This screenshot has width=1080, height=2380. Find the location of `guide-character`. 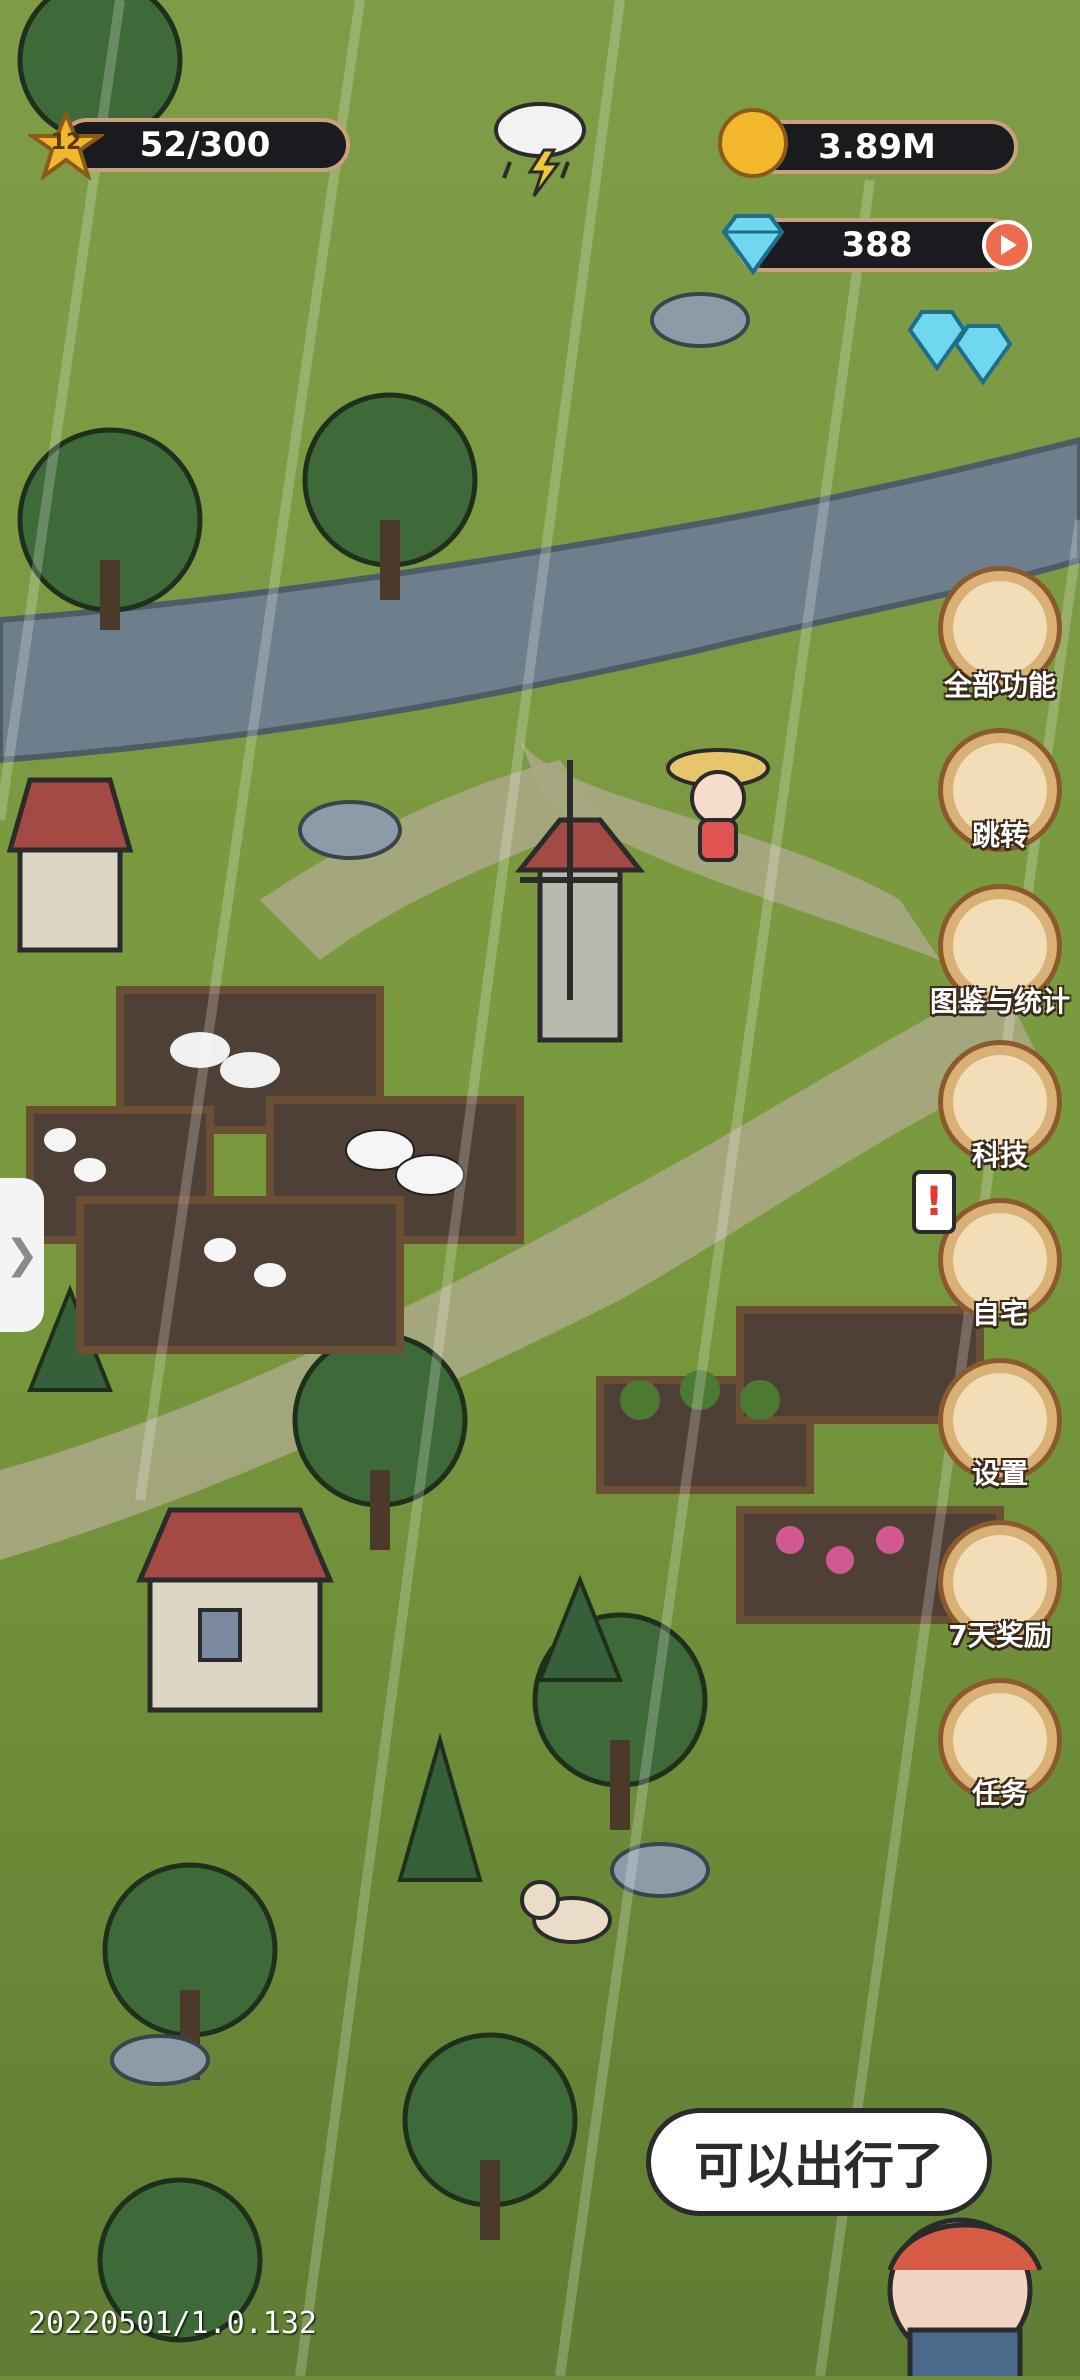

guide-character is located at coordinates (950, 2280).